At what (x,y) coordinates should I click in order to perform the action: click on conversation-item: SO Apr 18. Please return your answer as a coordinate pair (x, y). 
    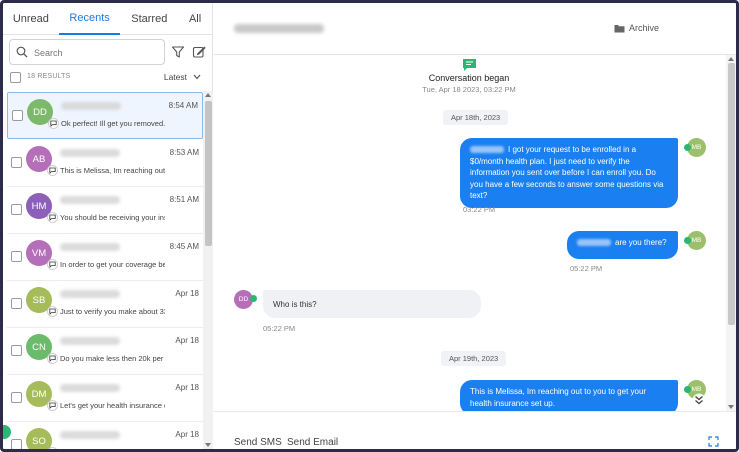
    Looking at the image, I should click on (105, 435).